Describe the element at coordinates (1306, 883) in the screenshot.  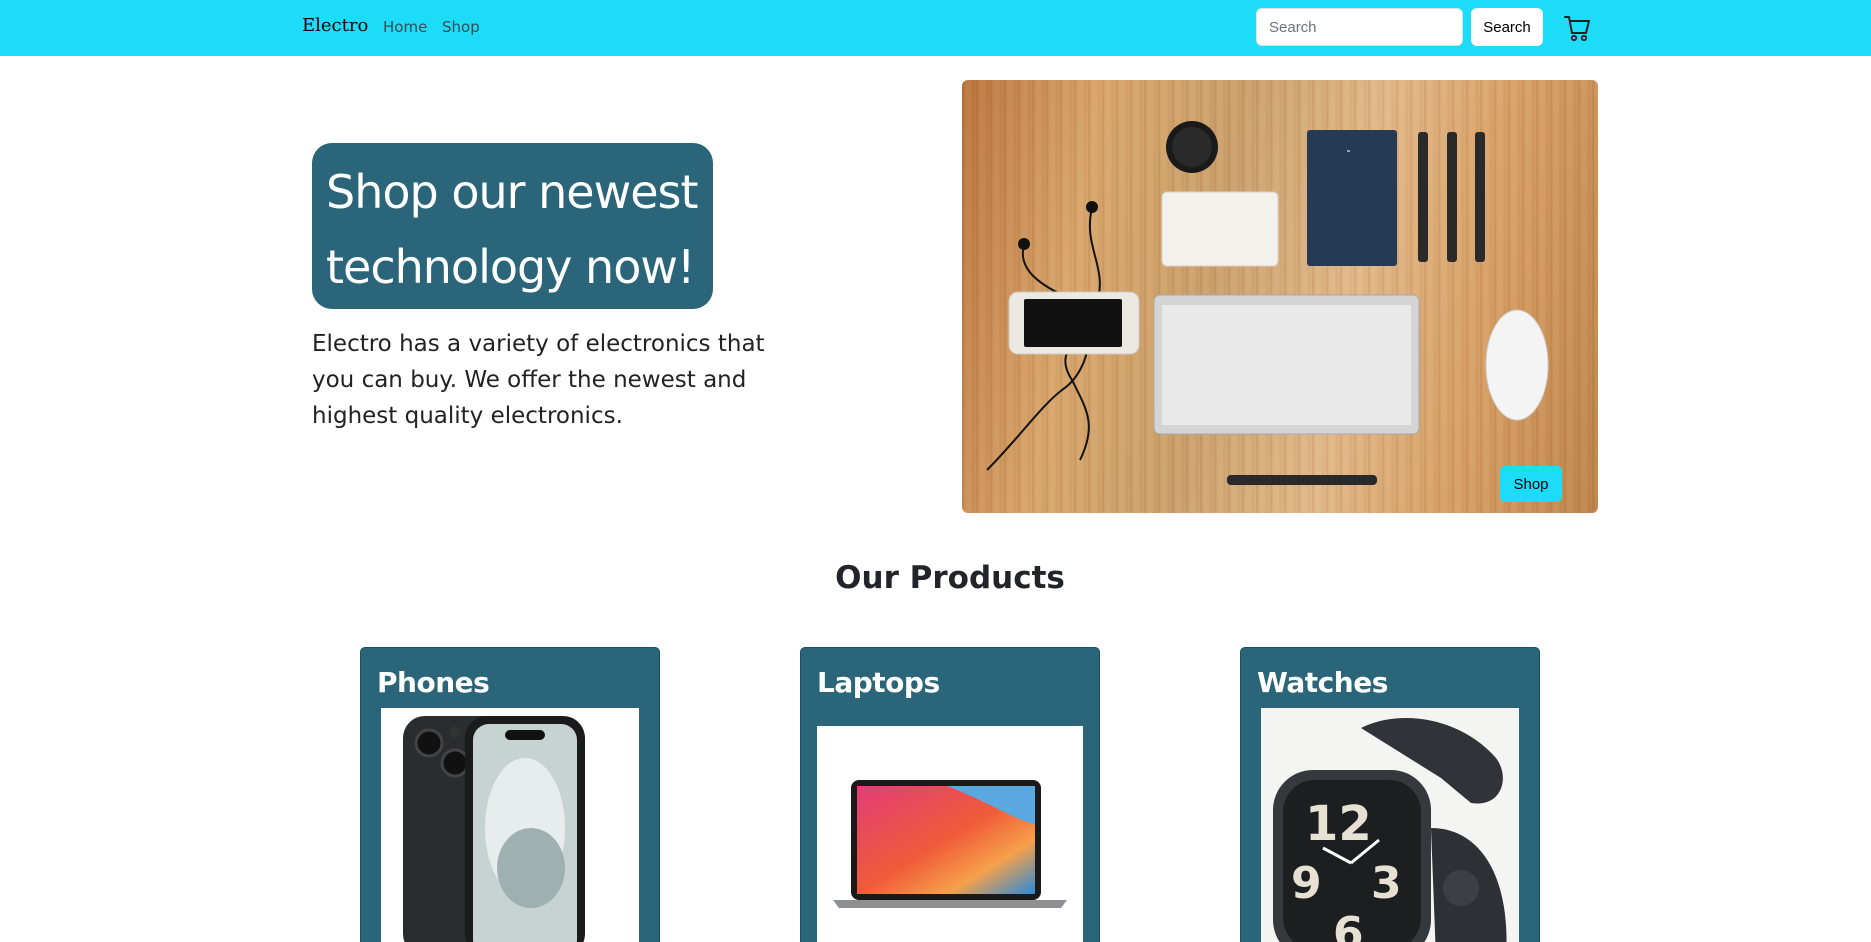
I see `svg-text: 9` at that location.